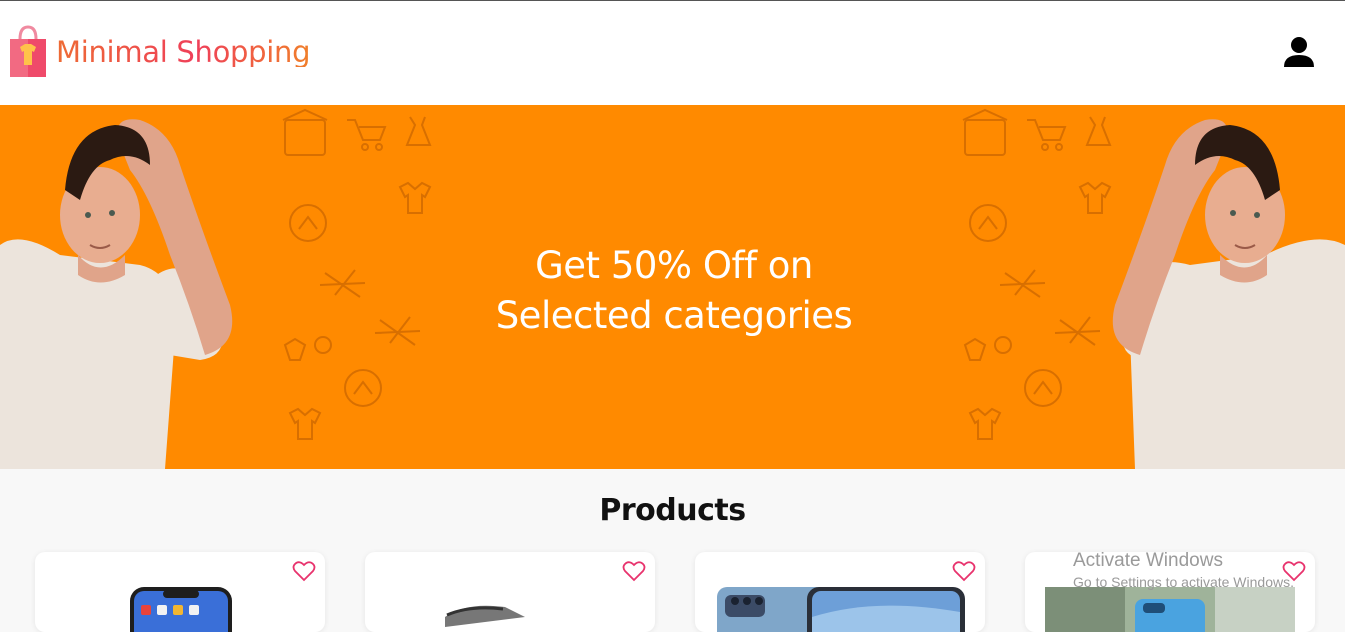 The width and height of the screenshot is (1345, 632). I want to click on user-icon, so click(1299, 52).